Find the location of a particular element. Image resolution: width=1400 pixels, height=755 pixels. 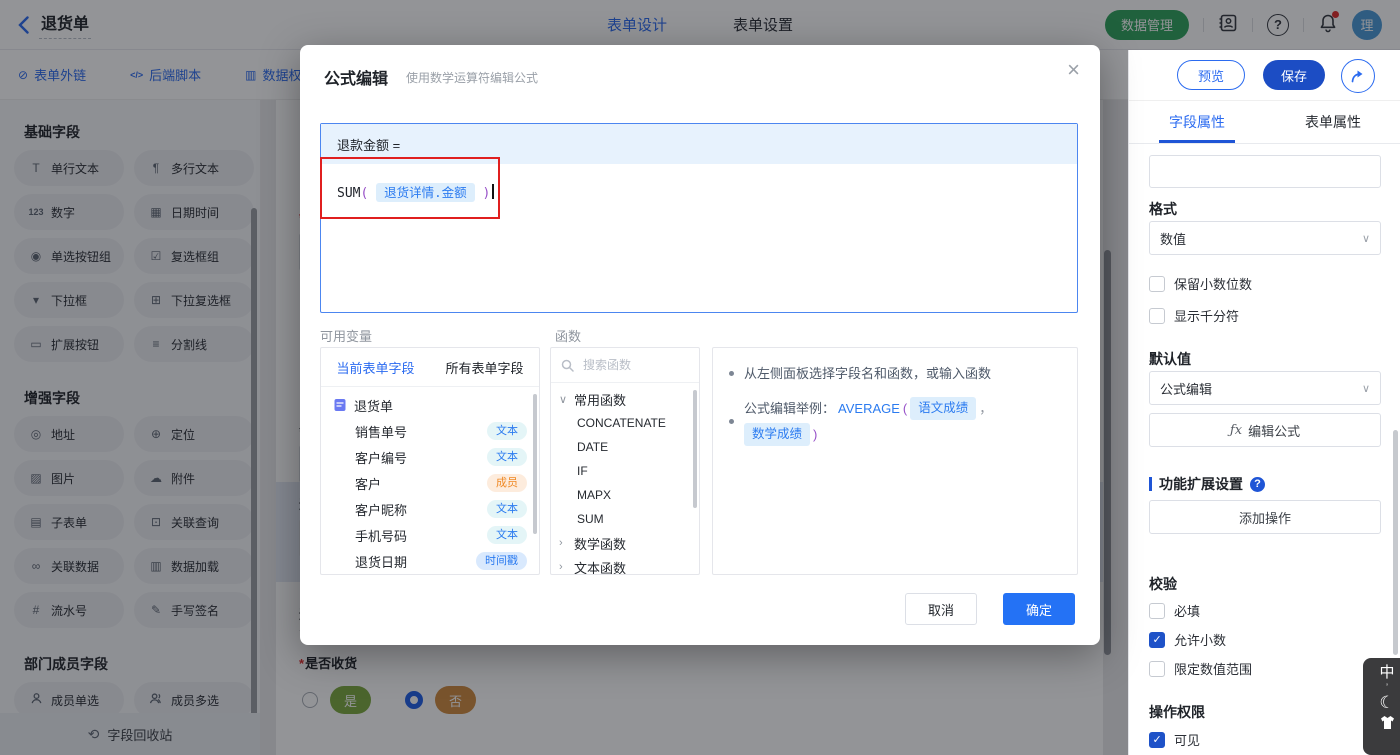

example-prefix: 公式编辑举例： is located at coordinates (790, 408).